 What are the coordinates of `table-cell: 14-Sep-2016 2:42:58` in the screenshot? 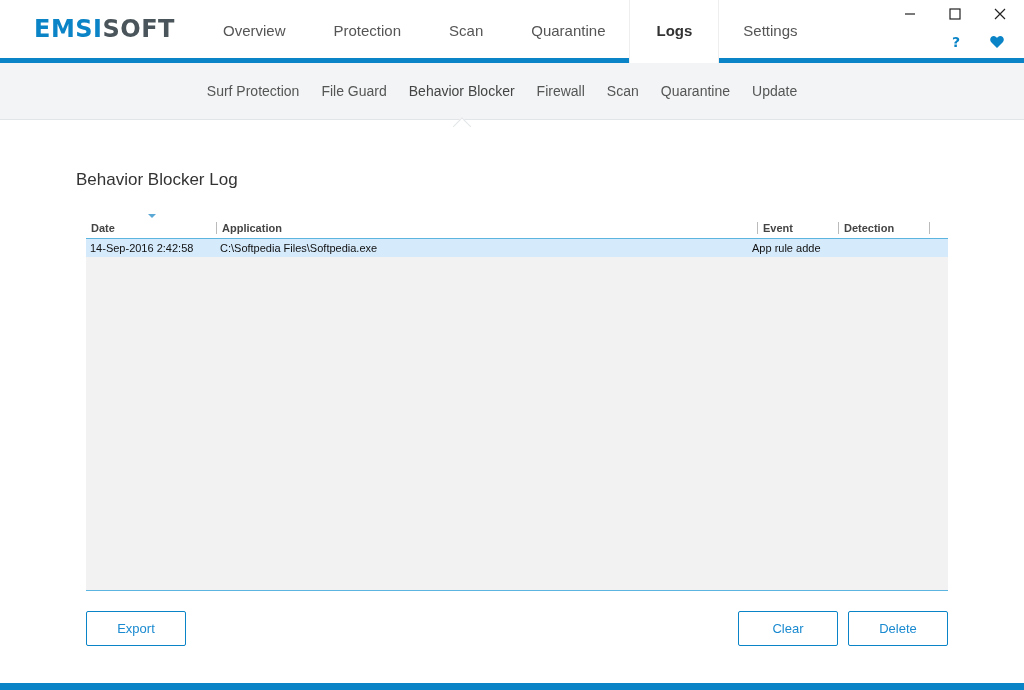 It's located at (142, 248).